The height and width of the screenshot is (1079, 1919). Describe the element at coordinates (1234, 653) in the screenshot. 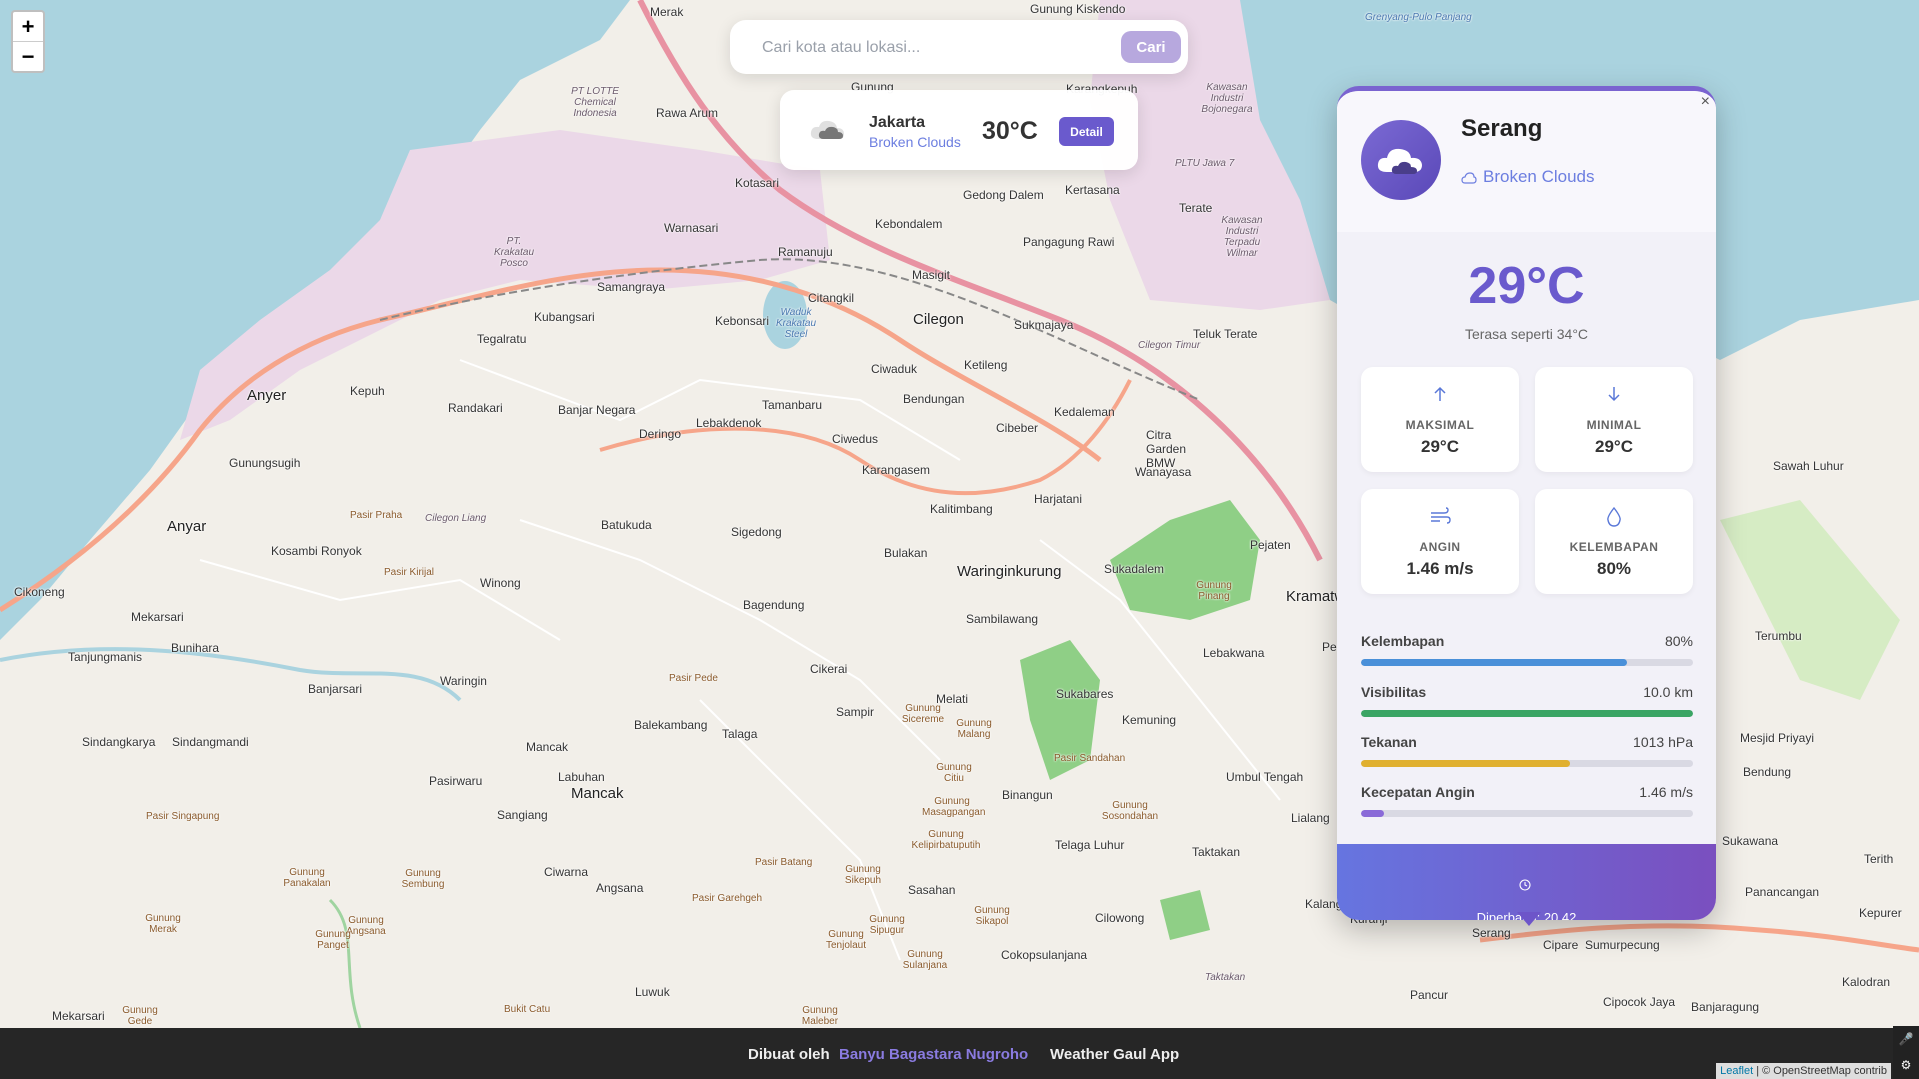

I see `map-label: Lebakwana` at that location.